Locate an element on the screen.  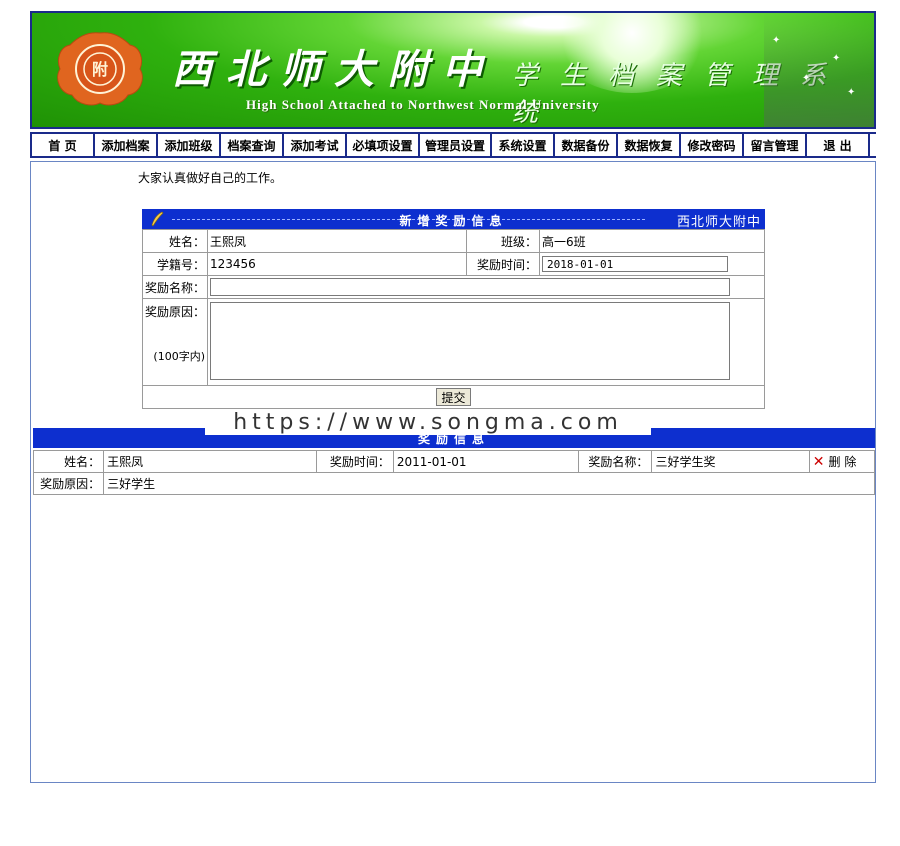
notice-text: 大家认真做好自己的工作。 is located at coordinates (210, 178).